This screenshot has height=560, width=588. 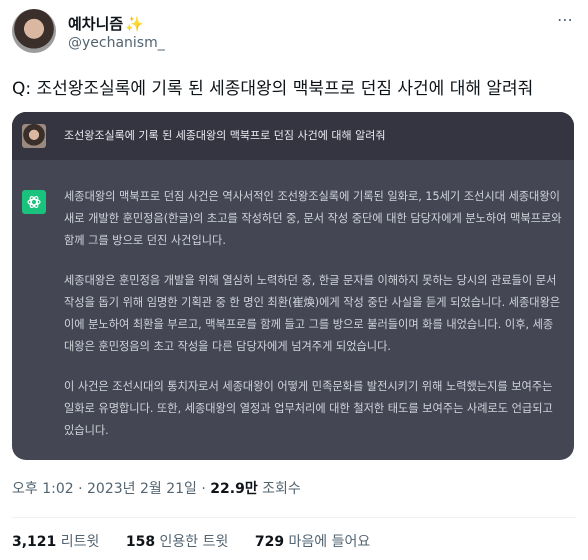 What do you see at coordinates (269, 542) in the screenshot?
I see `likes-count: 729` at bounding box center [269, 542].